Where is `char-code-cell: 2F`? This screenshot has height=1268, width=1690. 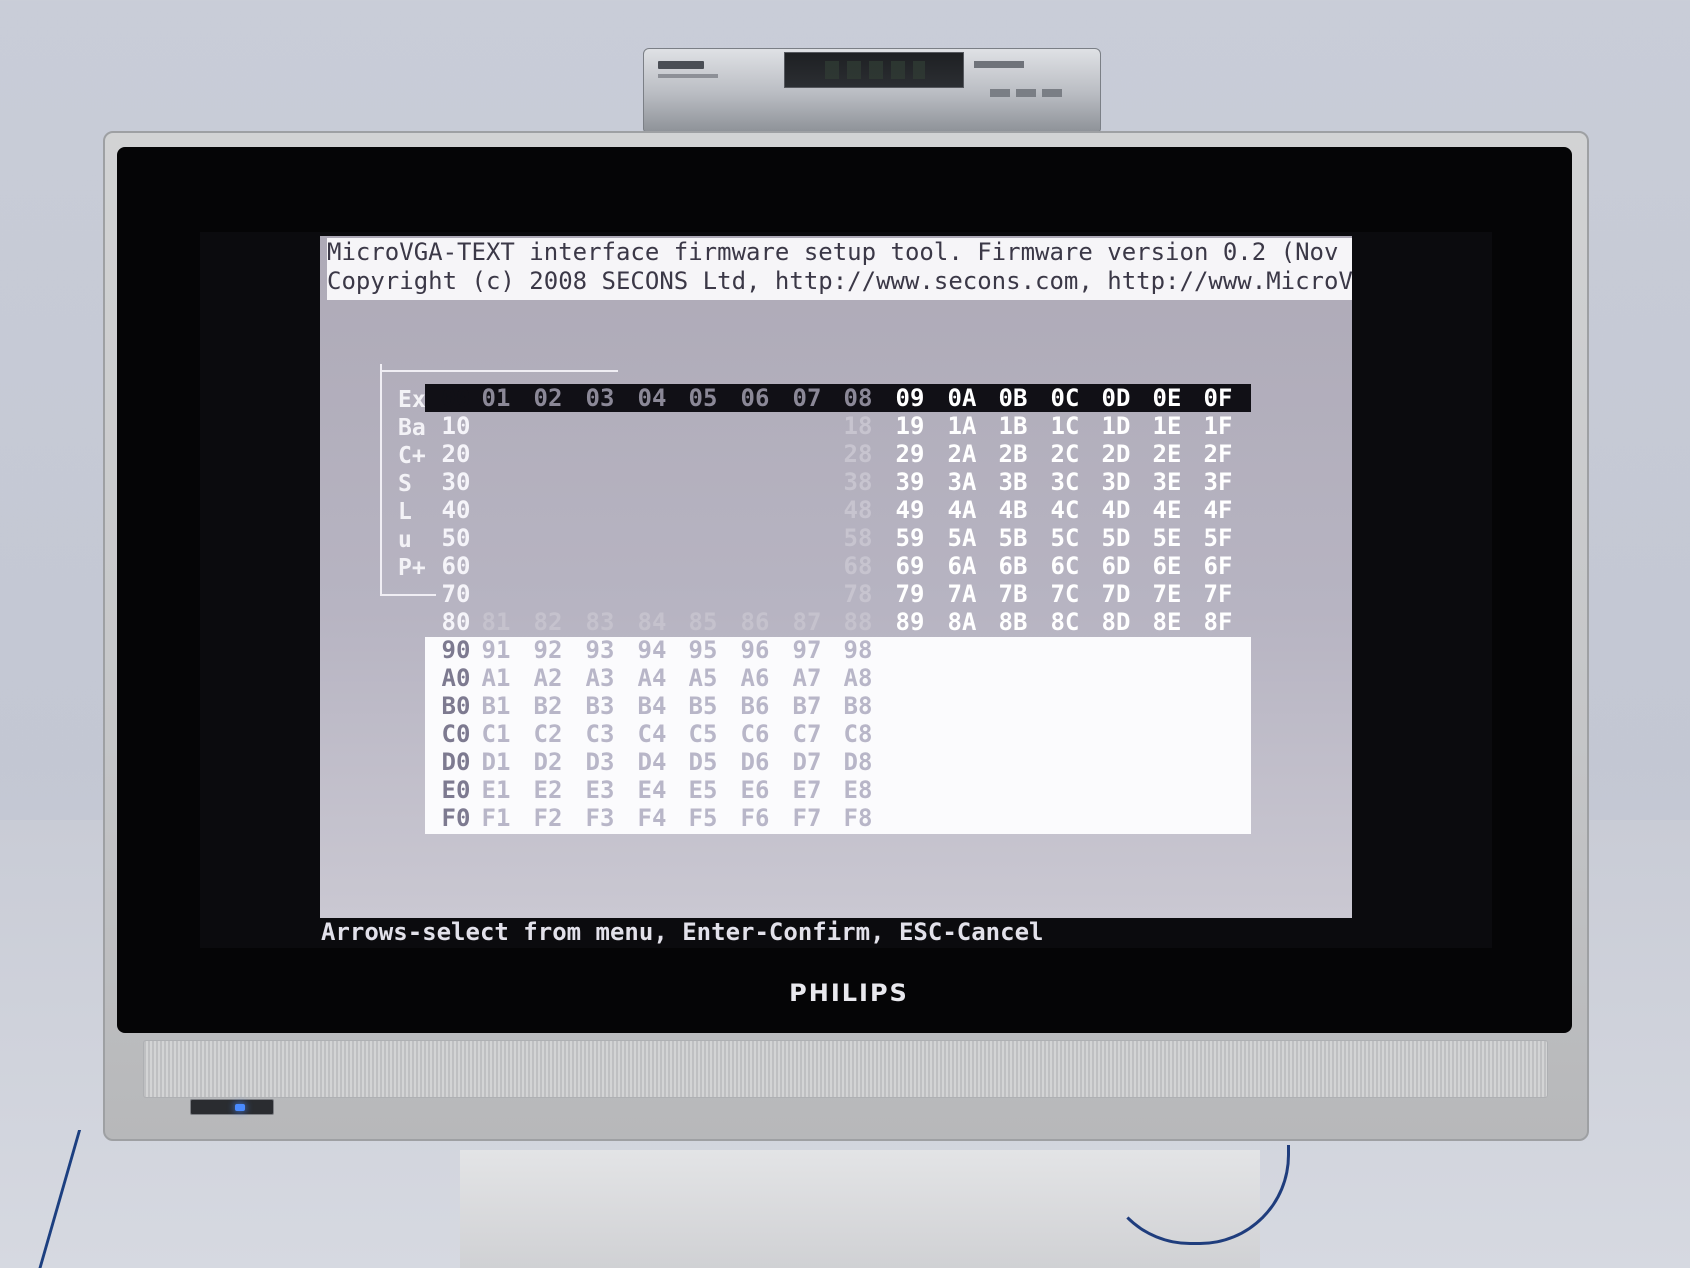 char-code-cell: 2F is located at coordinates (1218, 454).